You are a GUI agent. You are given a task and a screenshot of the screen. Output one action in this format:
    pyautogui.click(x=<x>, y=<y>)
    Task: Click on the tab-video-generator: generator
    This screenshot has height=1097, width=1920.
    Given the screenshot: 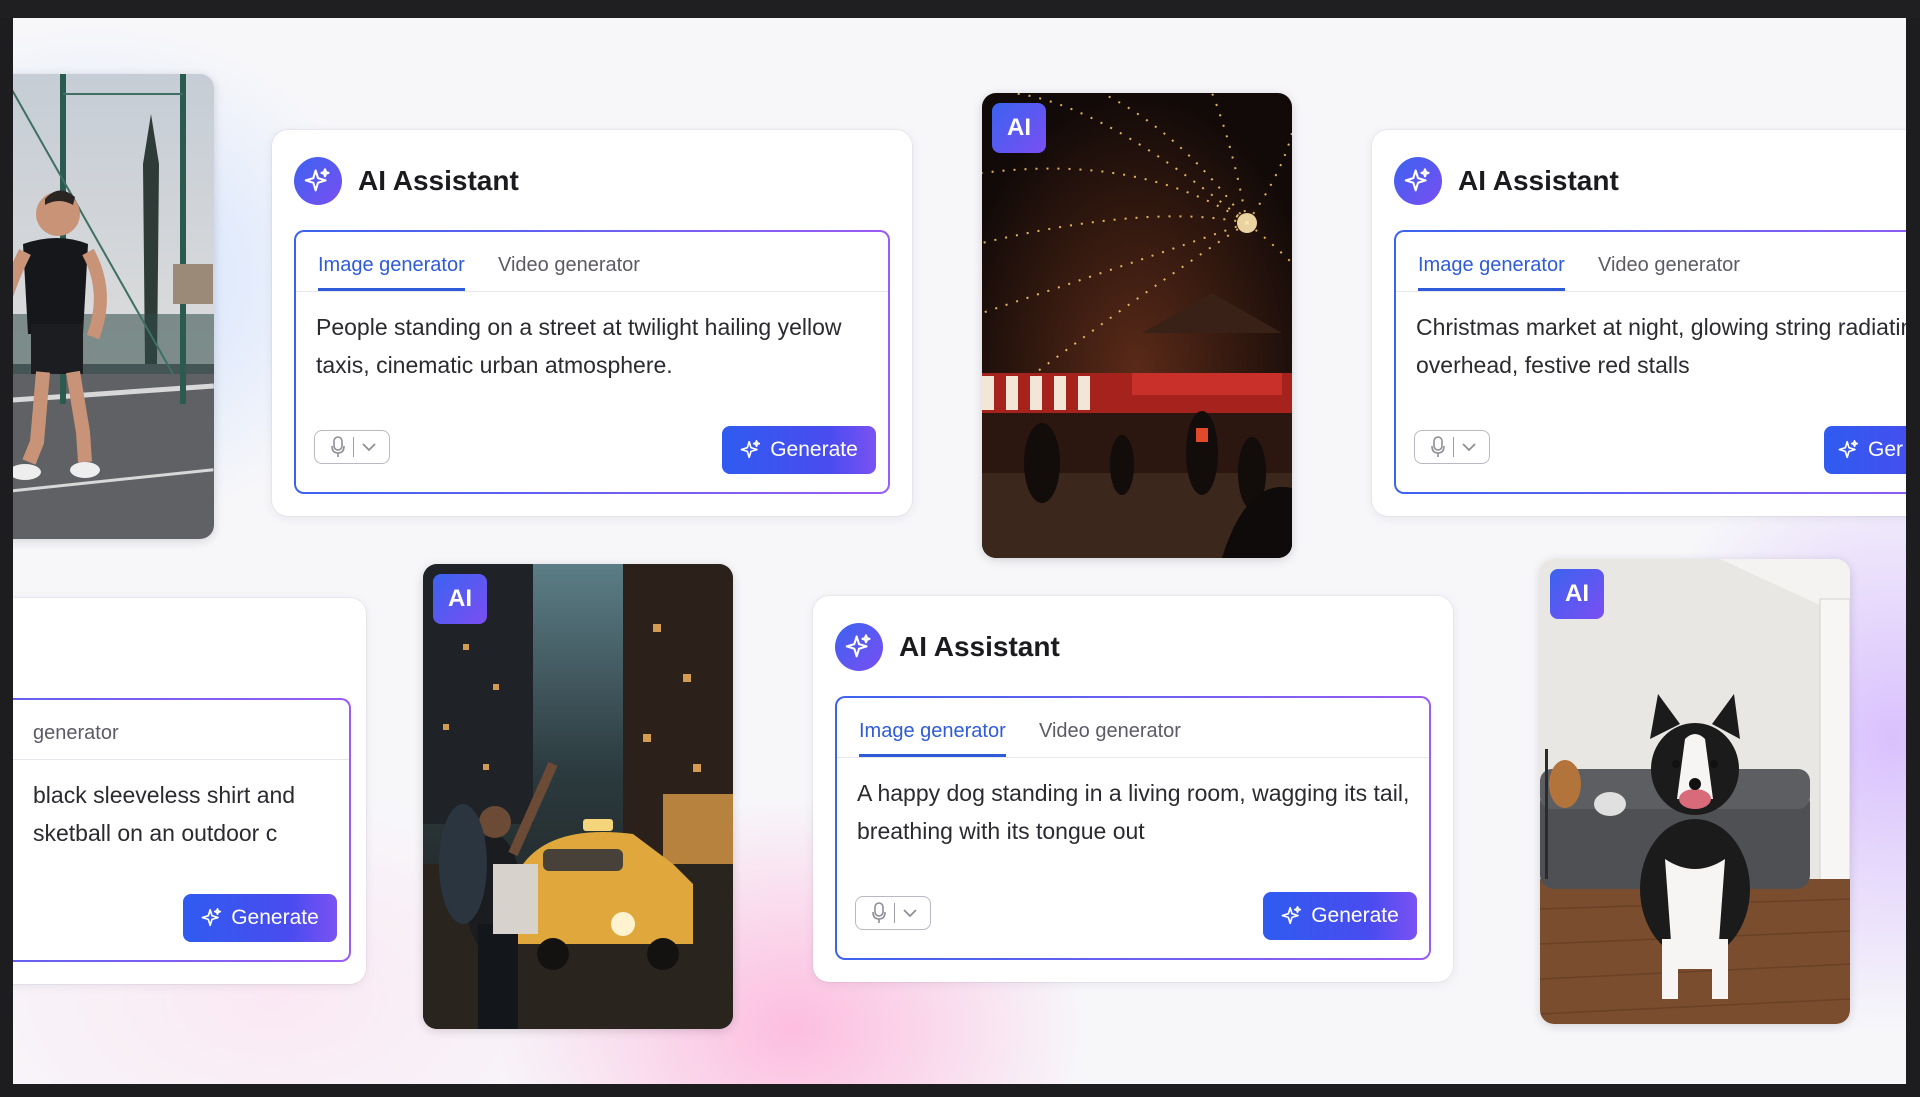 What is the action you would take?
    pyautogui.click(x=76, y=733)
    